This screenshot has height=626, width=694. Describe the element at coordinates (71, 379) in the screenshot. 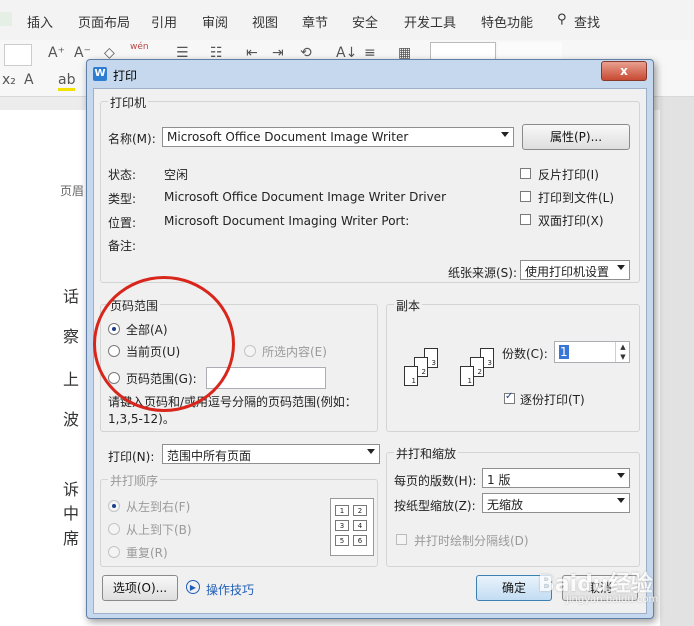

I see `doc-text: 上` at that location.